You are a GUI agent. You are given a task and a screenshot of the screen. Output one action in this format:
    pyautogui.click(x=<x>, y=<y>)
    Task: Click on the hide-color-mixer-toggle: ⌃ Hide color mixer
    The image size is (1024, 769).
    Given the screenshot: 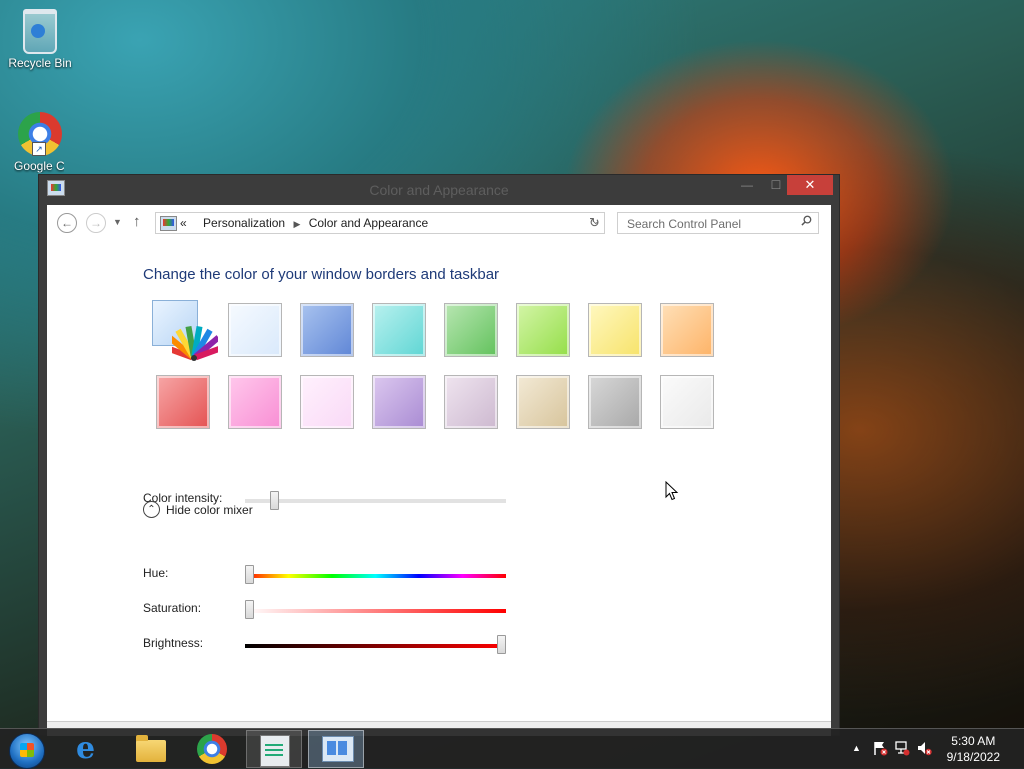 What is the action you would take?
    pyautogui.click(x=198, y=509)
    